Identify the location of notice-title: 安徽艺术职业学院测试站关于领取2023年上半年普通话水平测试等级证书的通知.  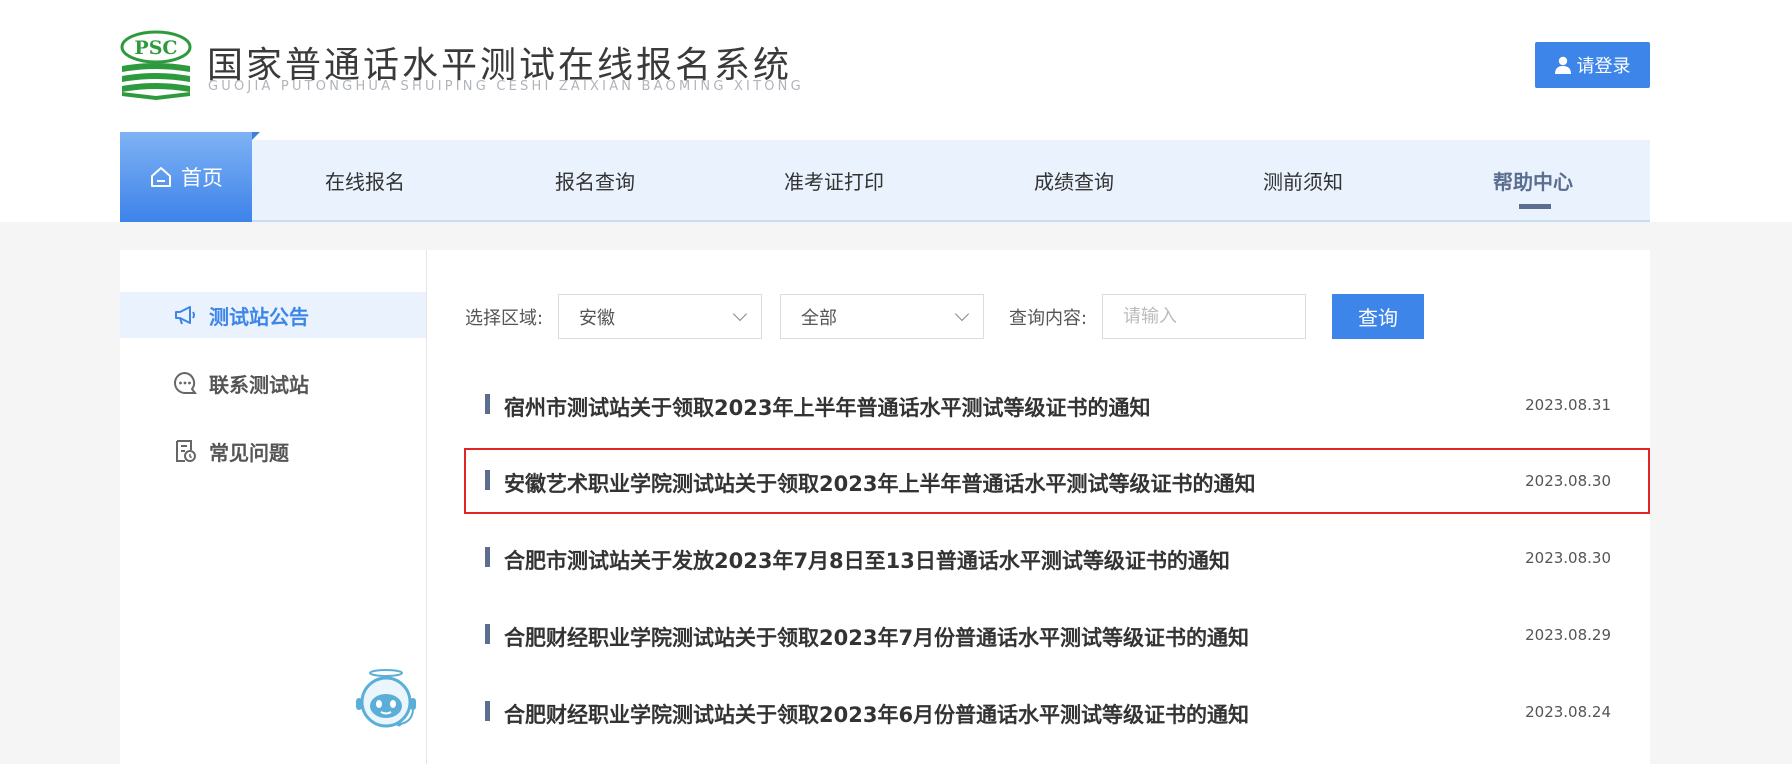
(879, 483).